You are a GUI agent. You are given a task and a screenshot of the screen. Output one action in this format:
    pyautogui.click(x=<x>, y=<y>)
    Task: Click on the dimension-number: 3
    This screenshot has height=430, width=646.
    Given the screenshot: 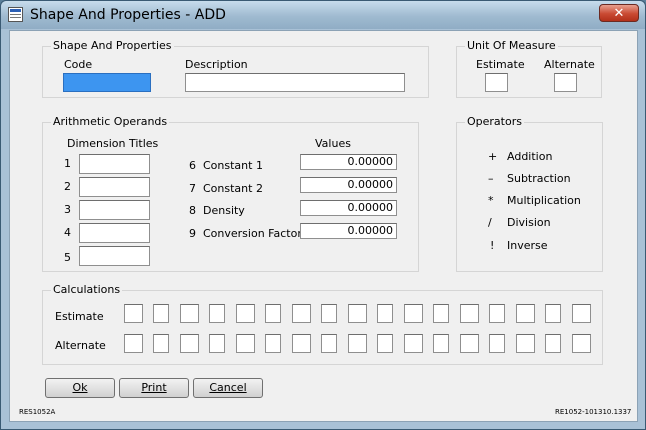 What is the action you would take?
    pyautogui.click(x=67, y=209)
    